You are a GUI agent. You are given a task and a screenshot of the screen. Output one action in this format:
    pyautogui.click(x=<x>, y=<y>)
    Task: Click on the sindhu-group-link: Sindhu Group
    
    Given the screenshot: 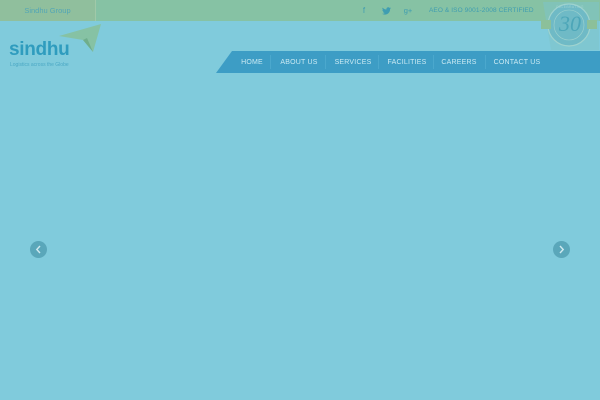 What is the action you would take?
    pyautogui.click(x=48, y=10)
    